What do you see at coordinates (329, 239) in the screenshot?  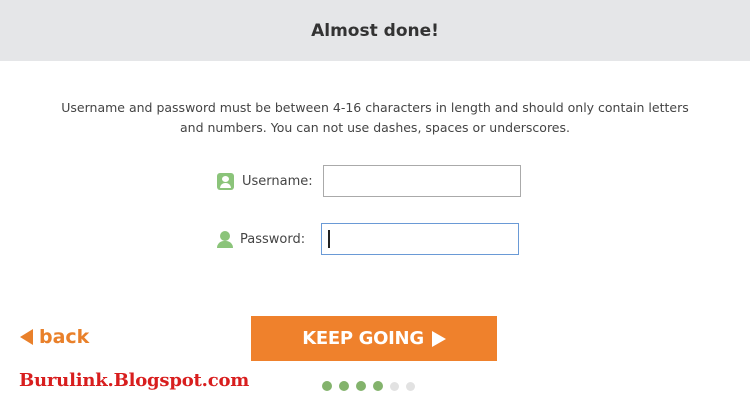 I see `text-caret` at bounding box center [329, 239].